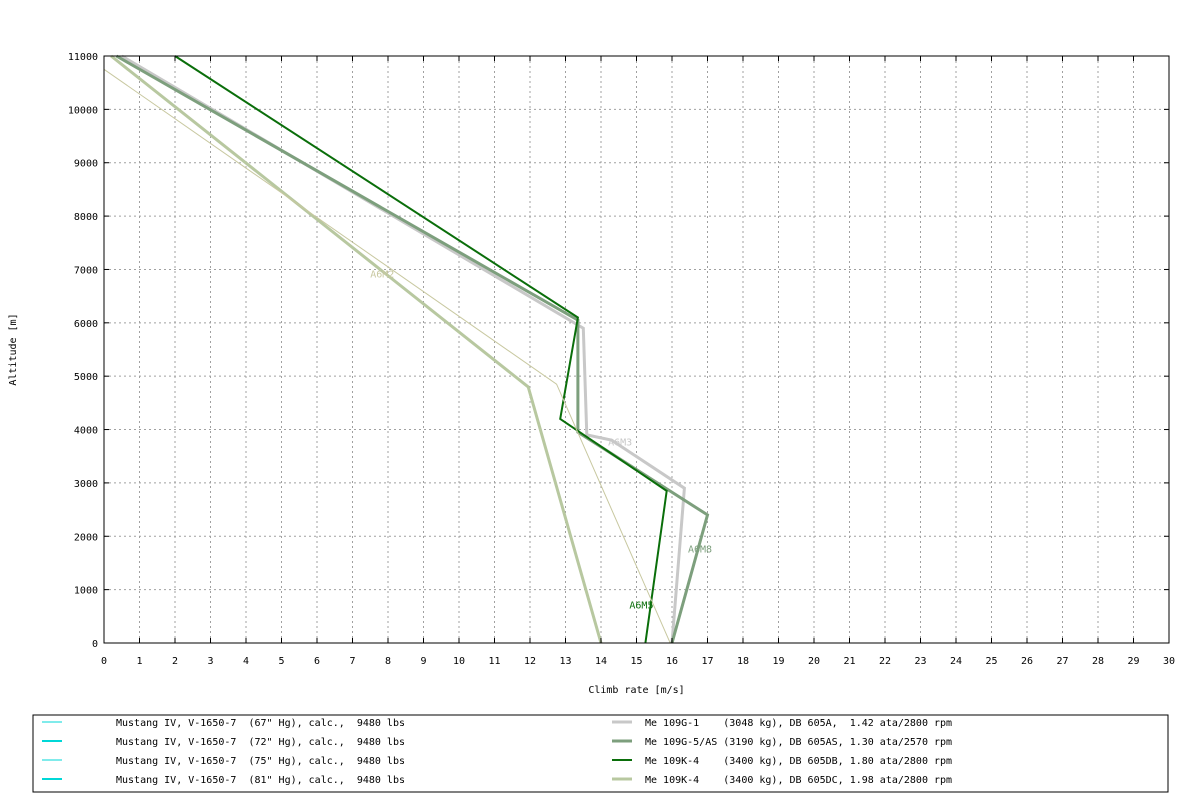  What do you see at coordinates (104, 661) in the screenshot?
I see `x-tick-label: 0` at bounding box center [104, 661].